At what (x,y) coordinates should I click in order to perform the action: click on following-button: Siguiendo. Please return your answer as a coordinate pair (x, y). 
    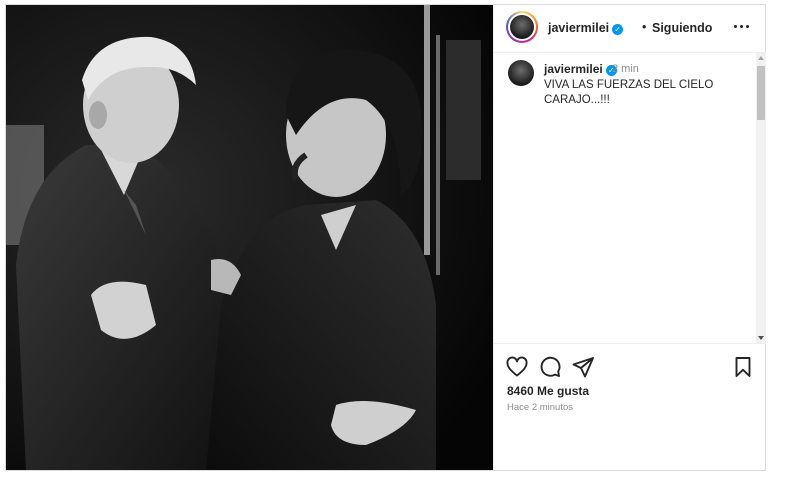
    Looking at the image, I should click on (682, 28).